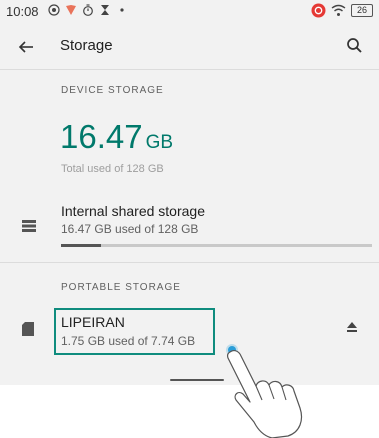 Image resolution: width=379 pixels, height=438 pixels. I want to click on dot-icon, so click(122, 10).